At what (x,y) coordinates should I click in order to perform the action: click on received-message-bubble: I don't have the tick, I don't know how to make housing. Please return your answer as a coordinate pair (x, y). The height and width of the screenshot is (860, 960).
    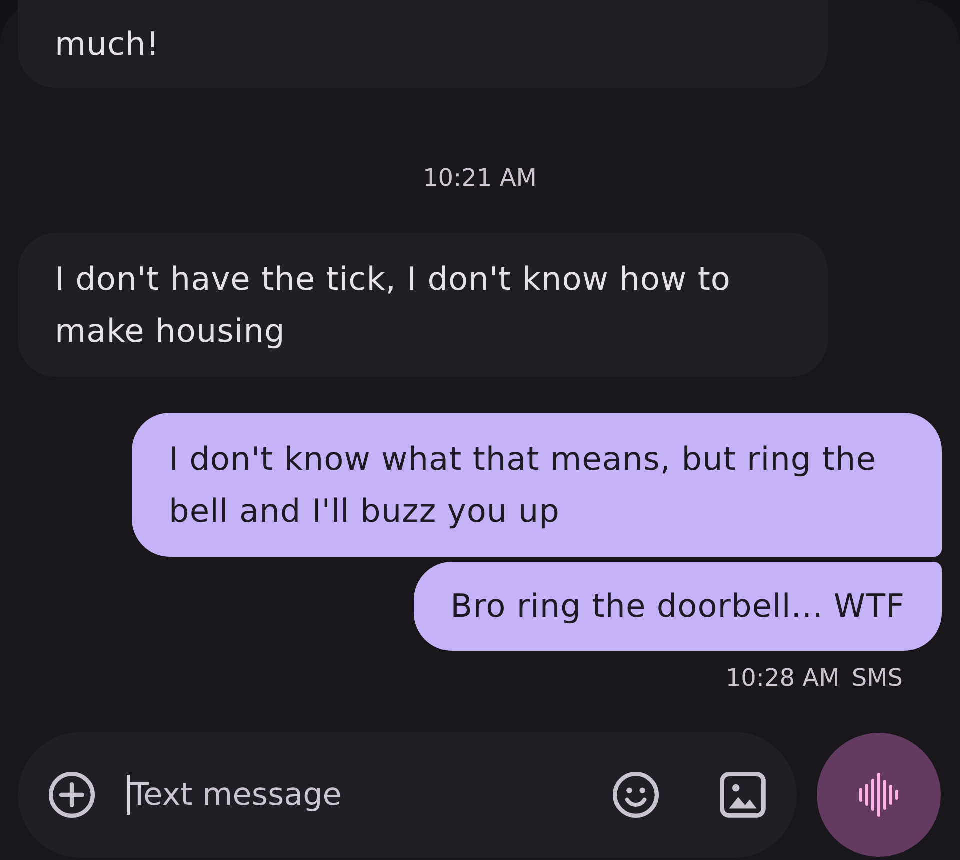
    Looking at the image, I should click on (423, 305).